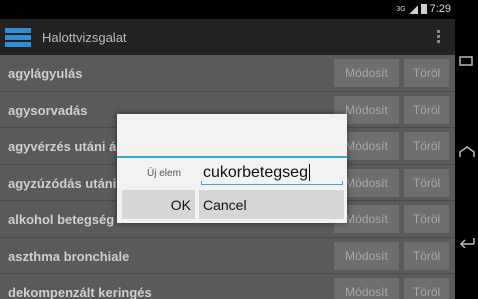 The image size is (478, 299). What do you see at coordinates (62, 183) in the screenshot?
I see `item-label: agyzúzódás utáni` at bounding box center [62, 183].